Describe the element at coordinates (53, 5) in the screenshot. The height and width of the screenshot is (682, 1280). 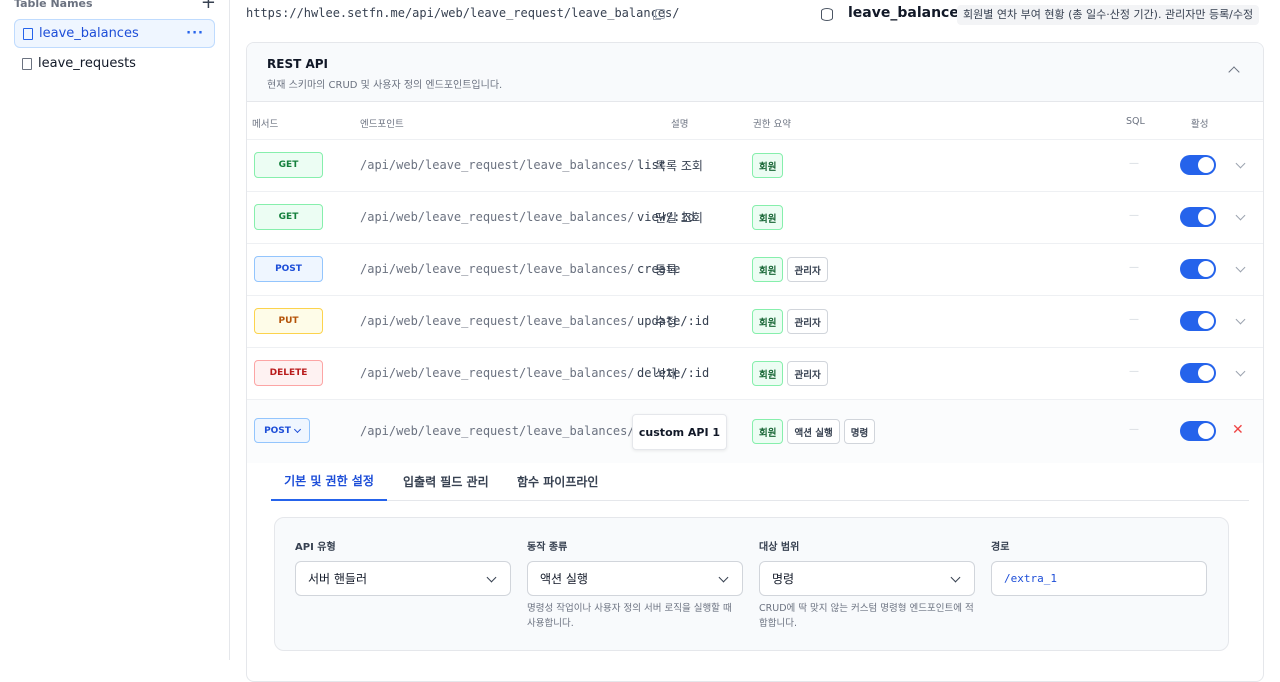
I see `sidebar-title: Table Names` at that location.